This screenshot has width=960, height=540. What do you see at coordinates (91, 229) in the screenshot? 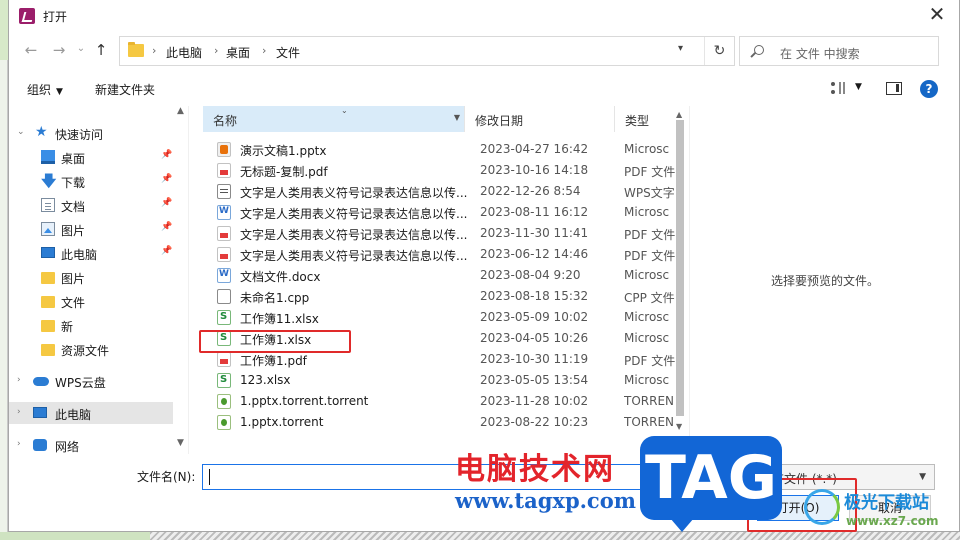
I see `sidebar-item: 图片 📌` at bounding box center [91, 229].